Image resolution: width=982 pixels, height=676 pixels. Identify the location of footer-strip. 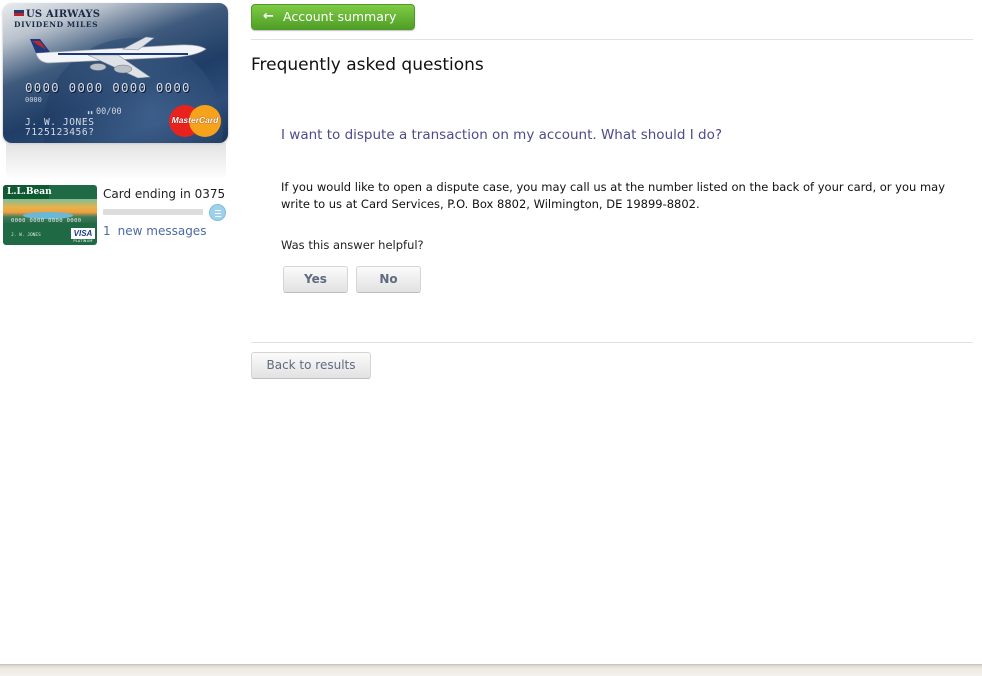
(491, 670).